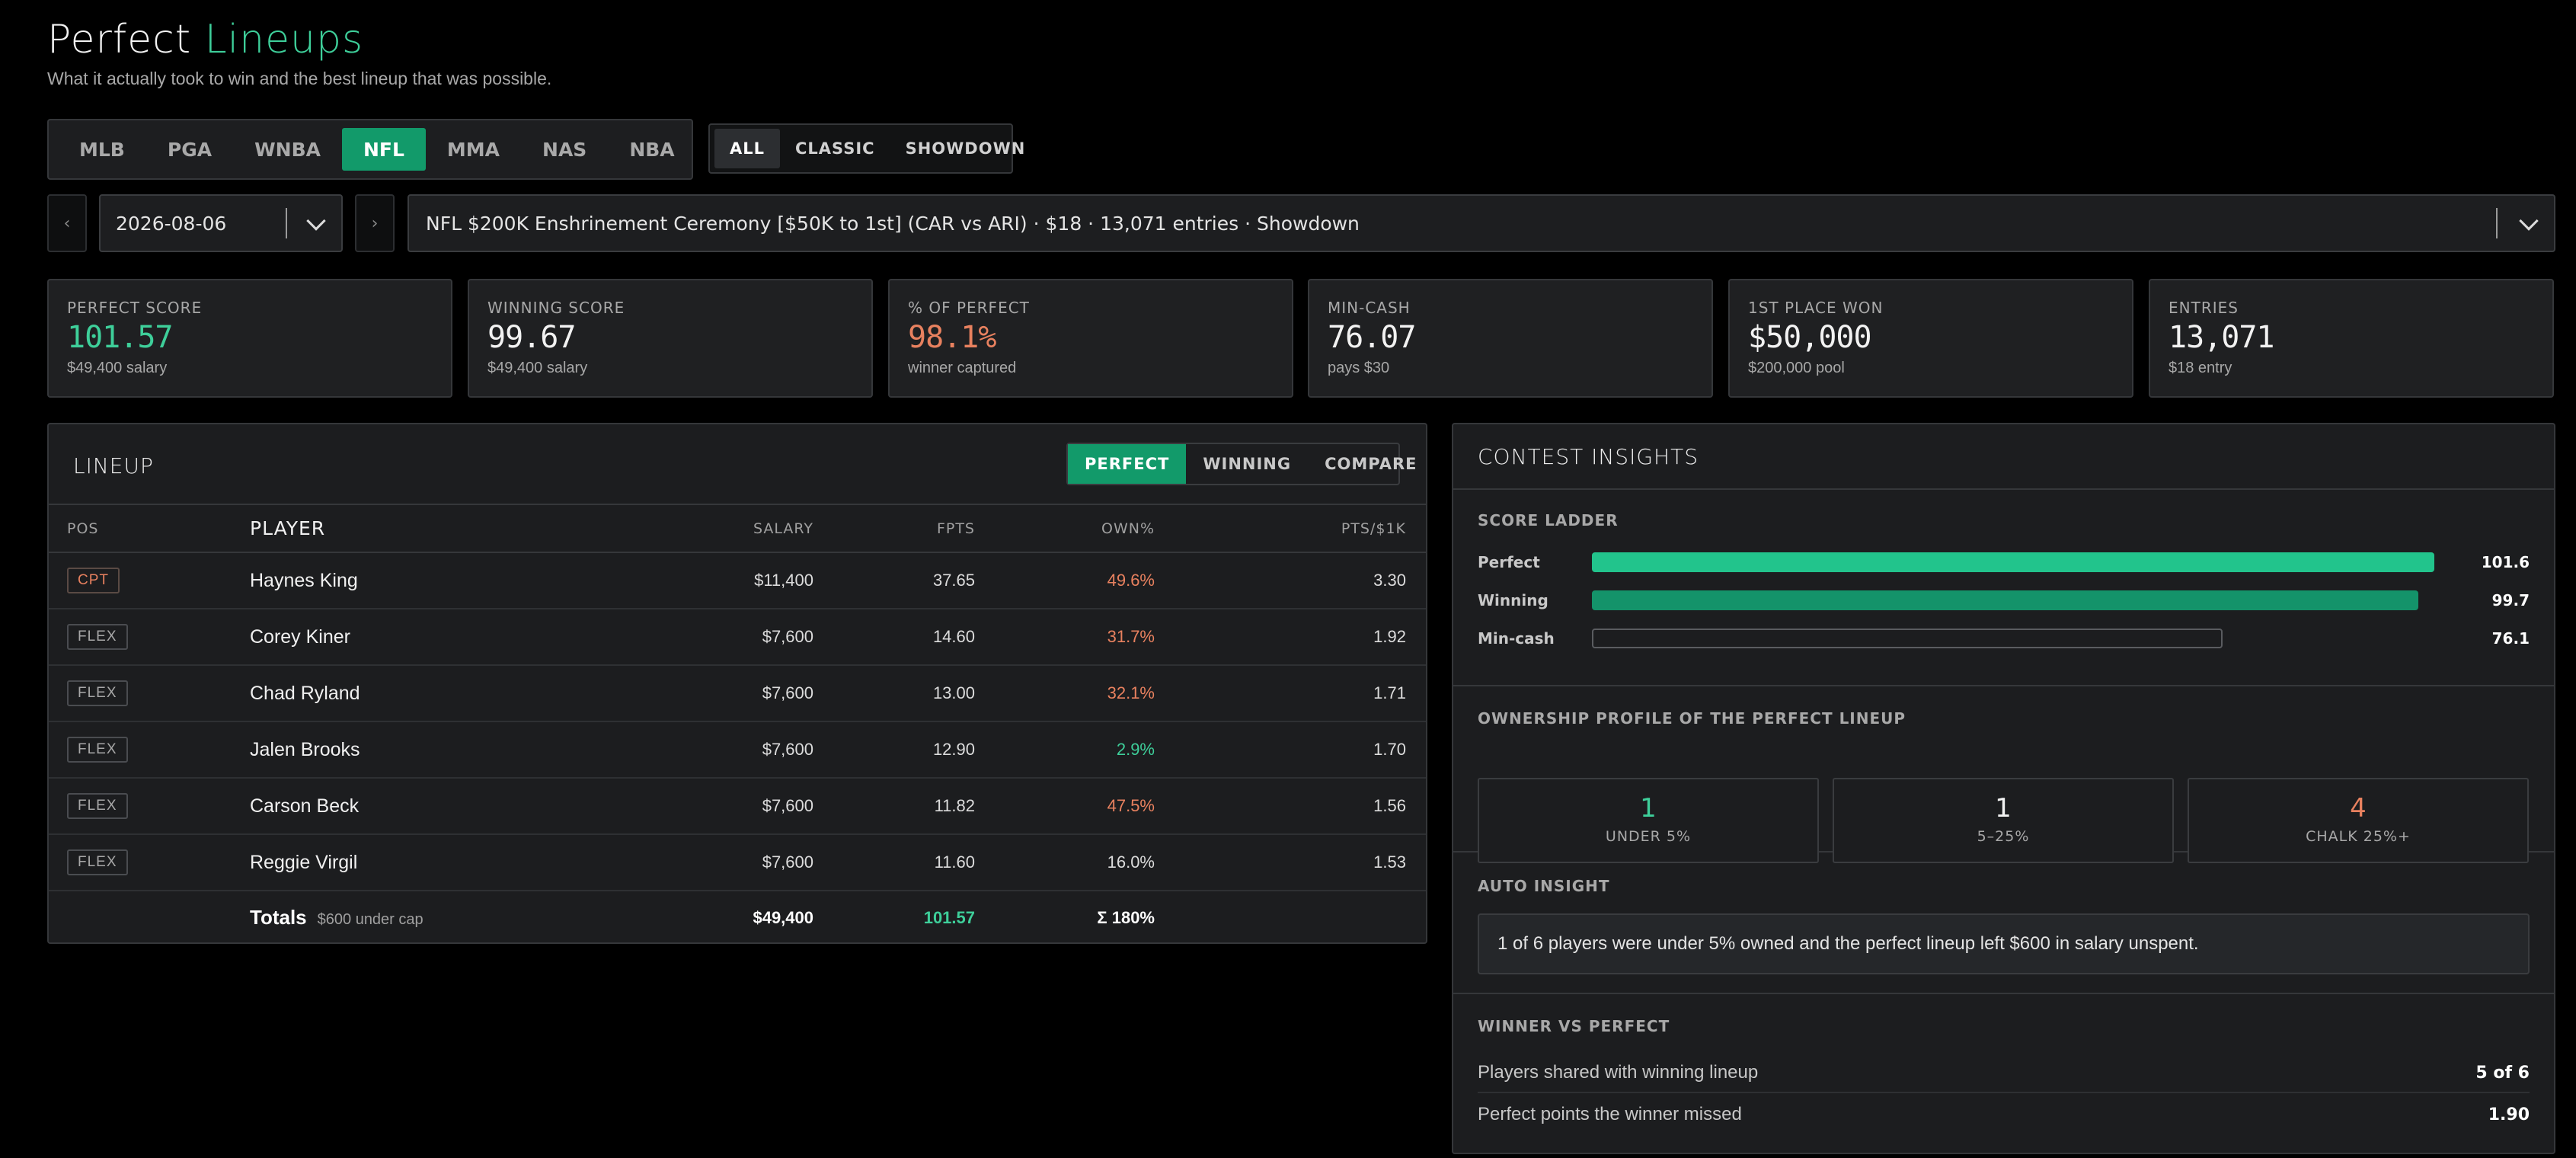 Image resolution: width=2576 pixels, height=1158 pixels. I want to click on winner-vs-perfect-row: Players shared with winning lineup 5 of 6, so click(2004, 1073).